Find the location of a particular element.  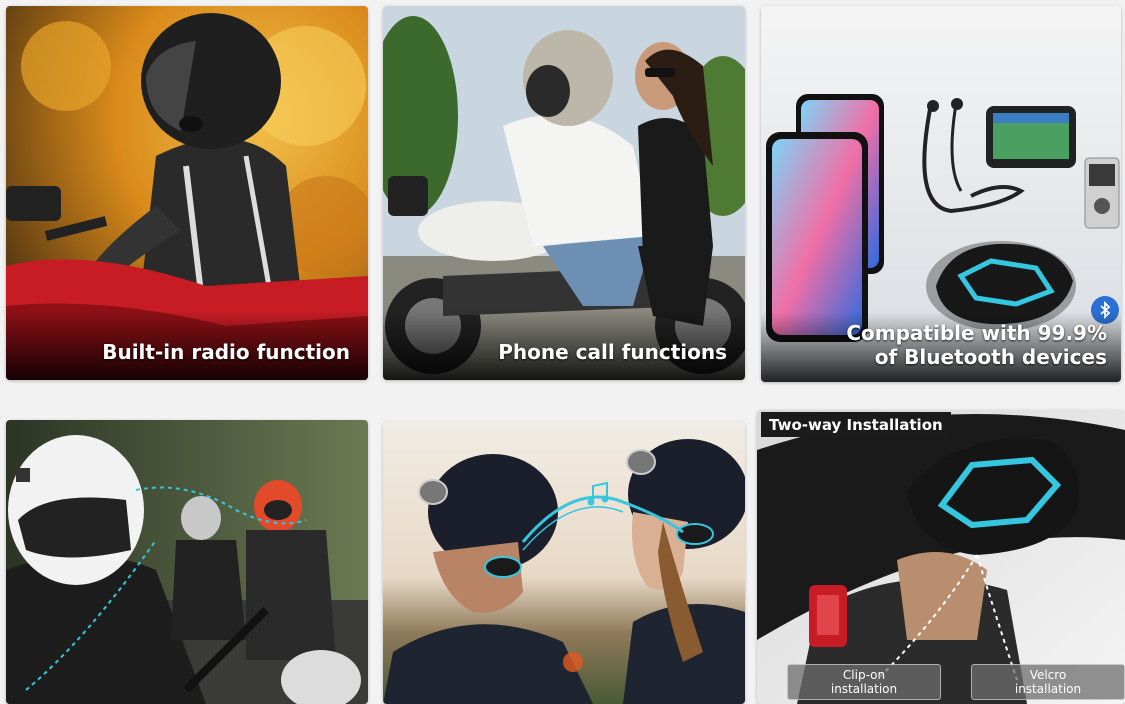

music-sharing-photo is located at coordinates (564, 563).